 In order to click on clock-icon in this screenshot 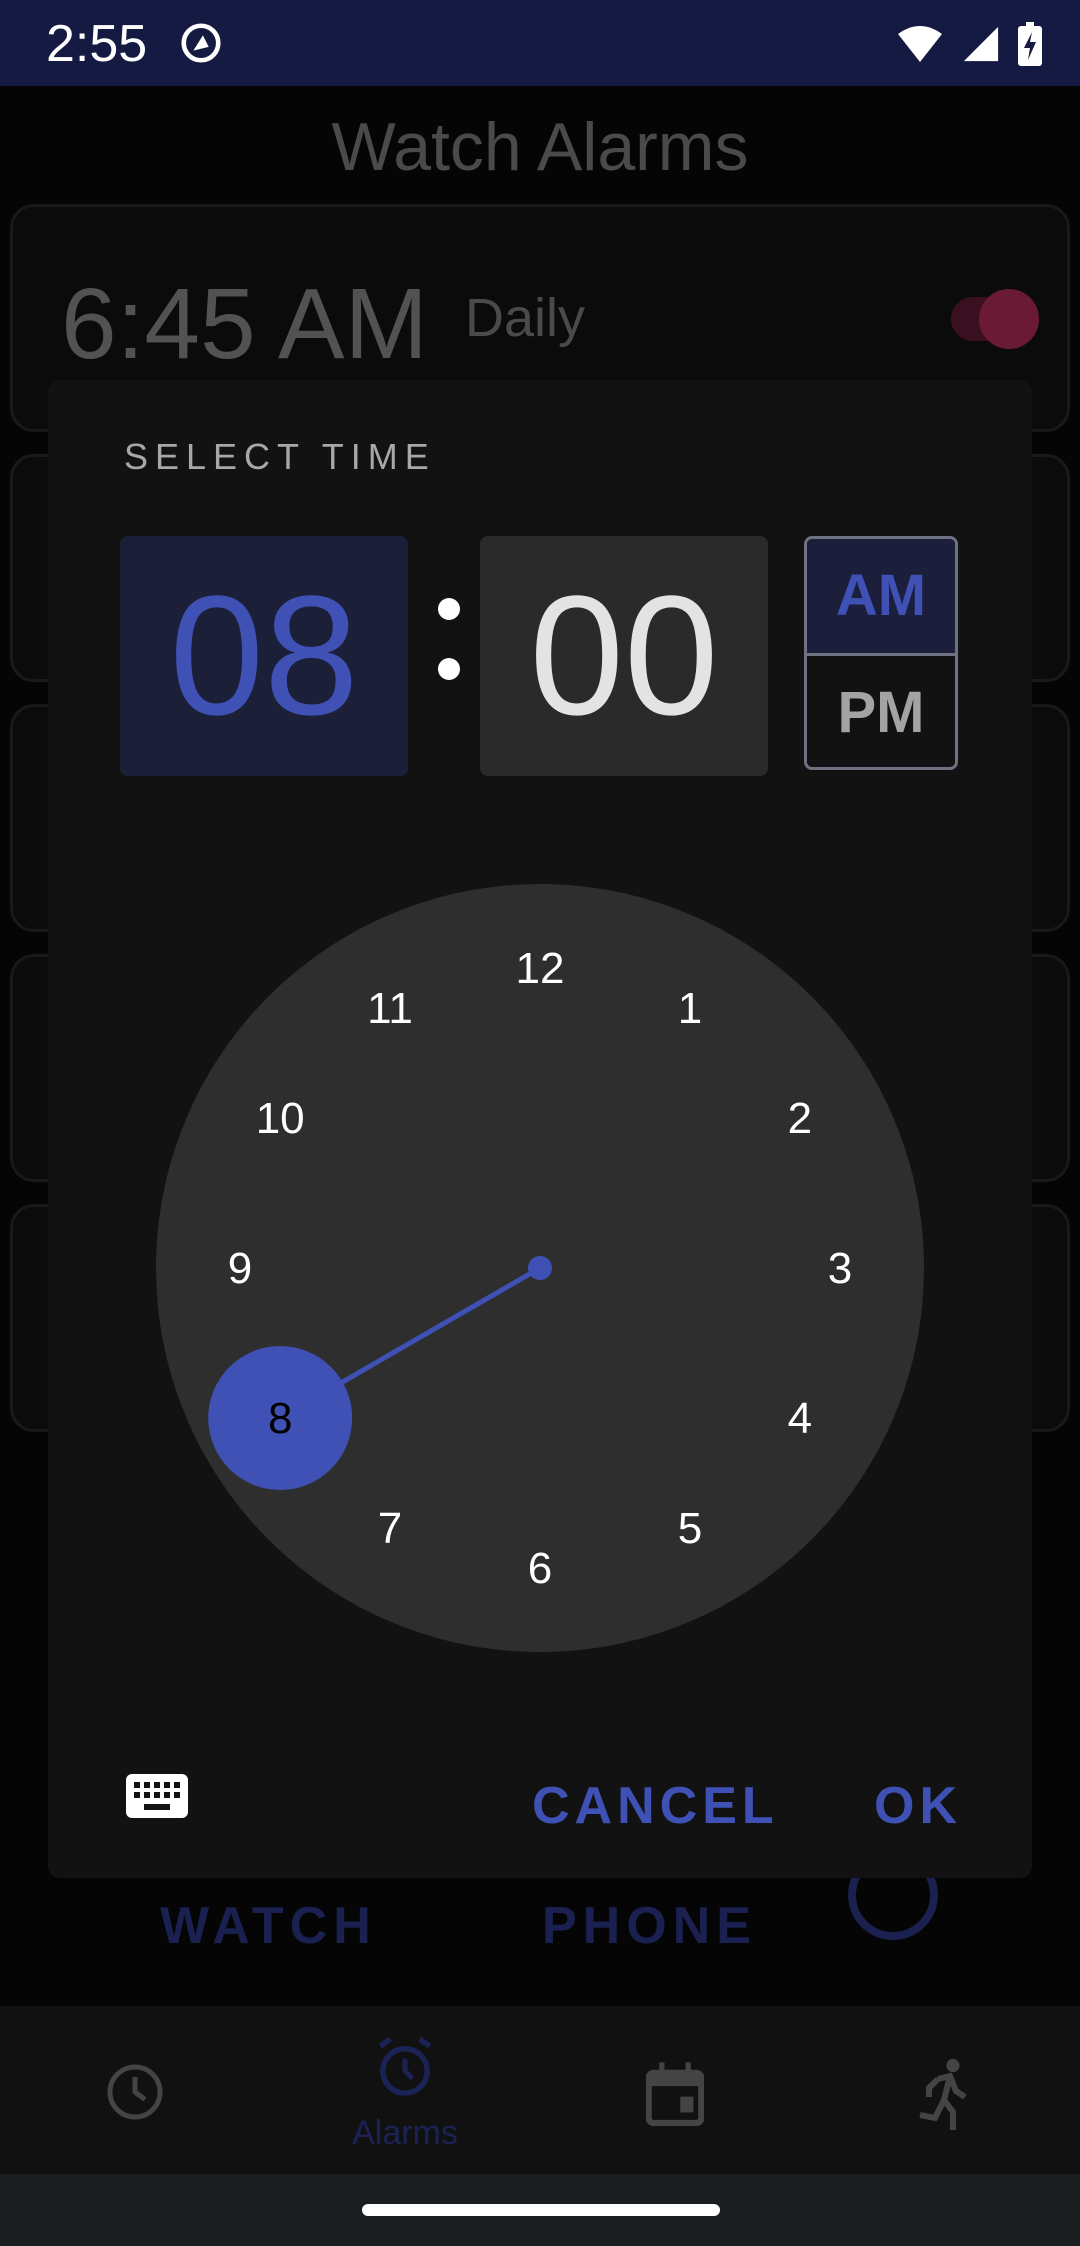, I will do `click(135, 2092)`.